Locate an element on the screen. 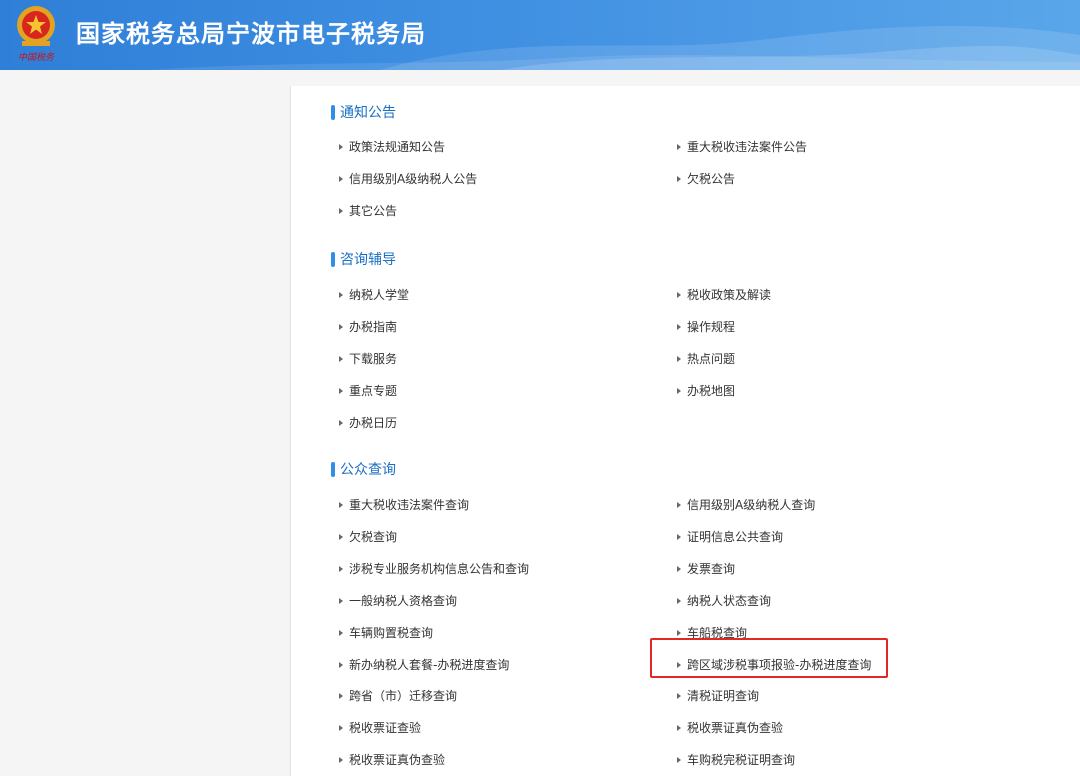 This screenshot has height=776, width=1080. link-tax-guide: 办税指南 is located at coordinates (368, 326).